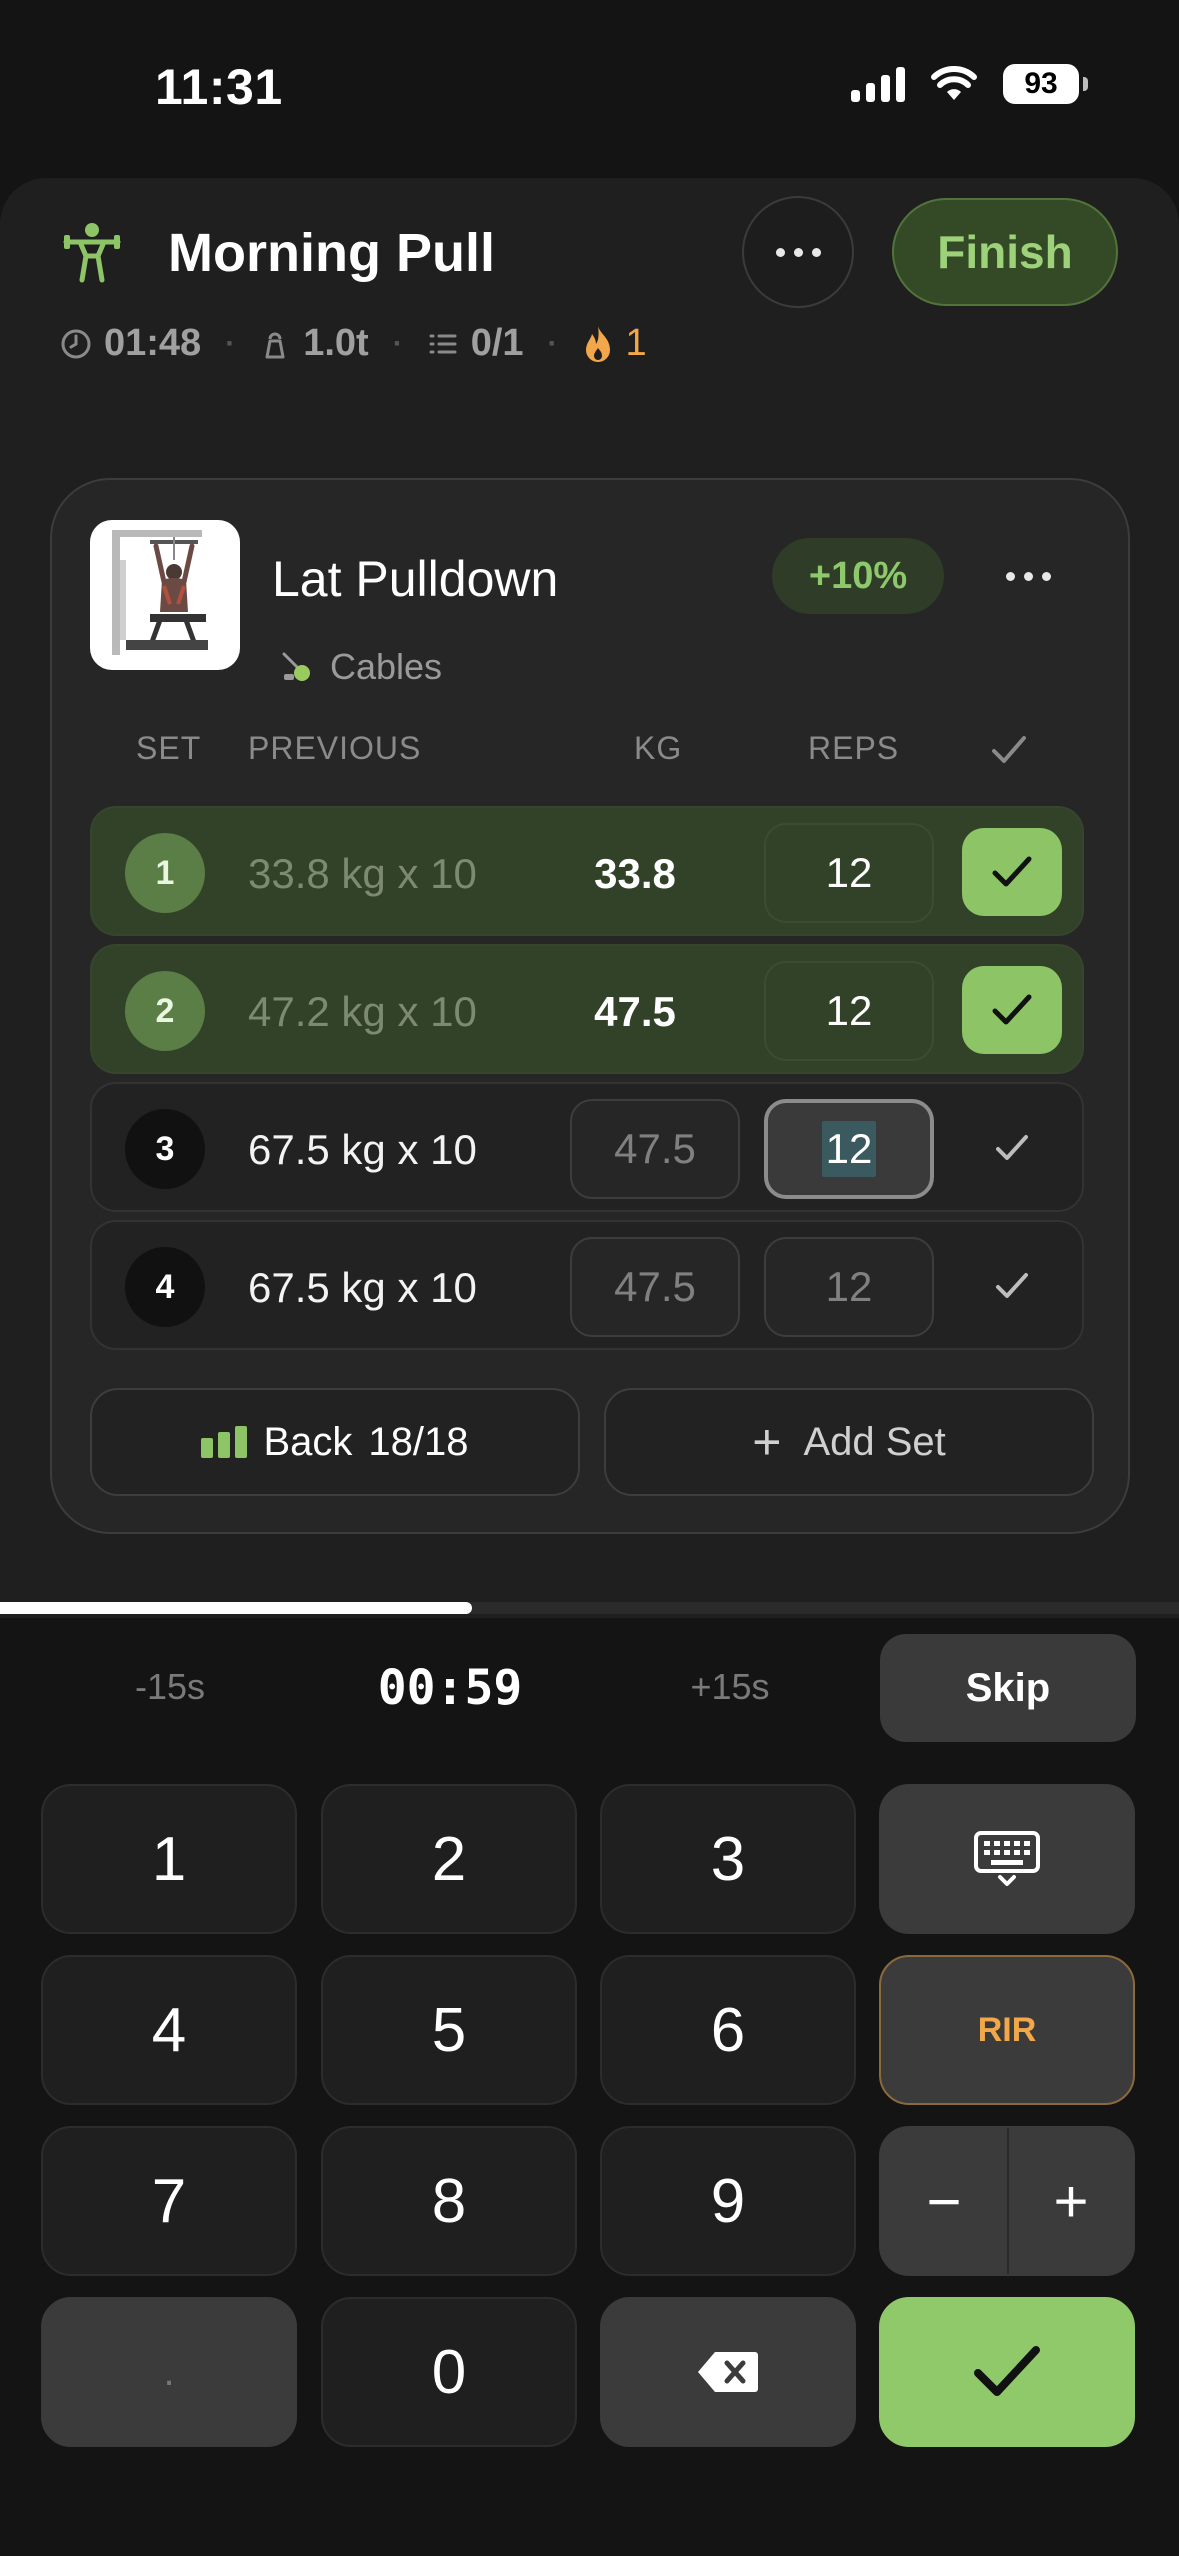 This screenshot has height=2556, width=1179. I want to click on key-2: 2, so click(449, 1859).